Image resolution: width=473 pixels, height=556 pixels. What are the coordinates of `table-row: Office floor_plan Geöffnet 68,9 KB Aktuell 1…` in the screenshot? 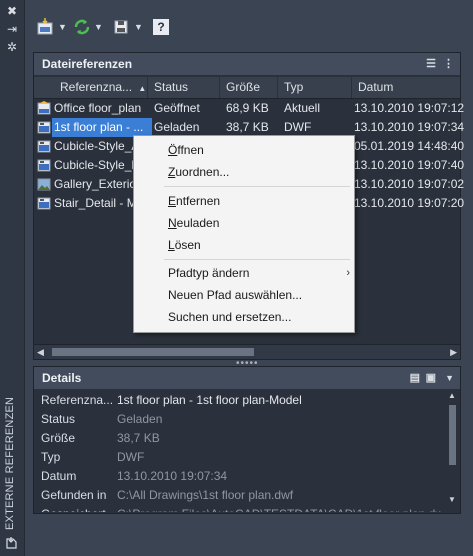 It's located at (249, 108).